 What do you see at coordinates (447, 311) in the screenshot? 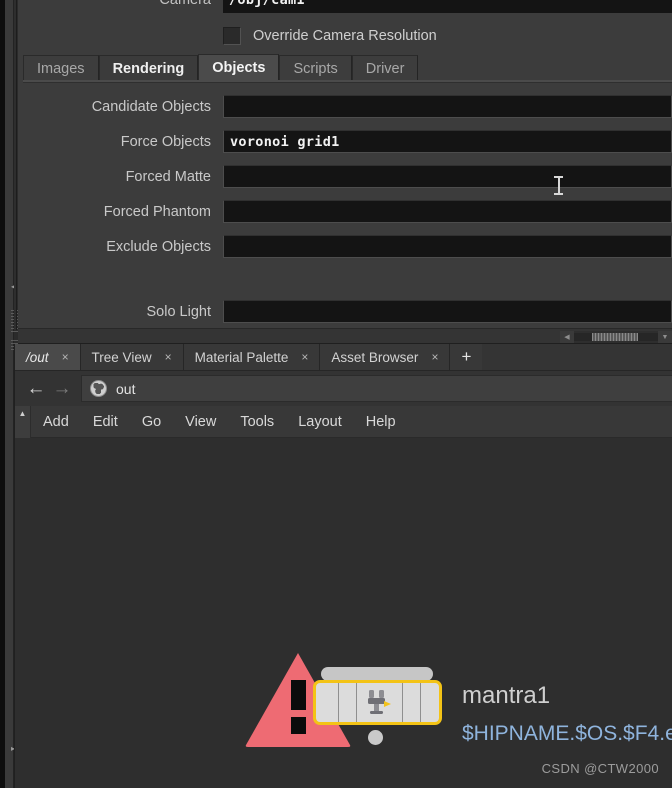
I see `solo-light-field` at bounding box center [447, 311].